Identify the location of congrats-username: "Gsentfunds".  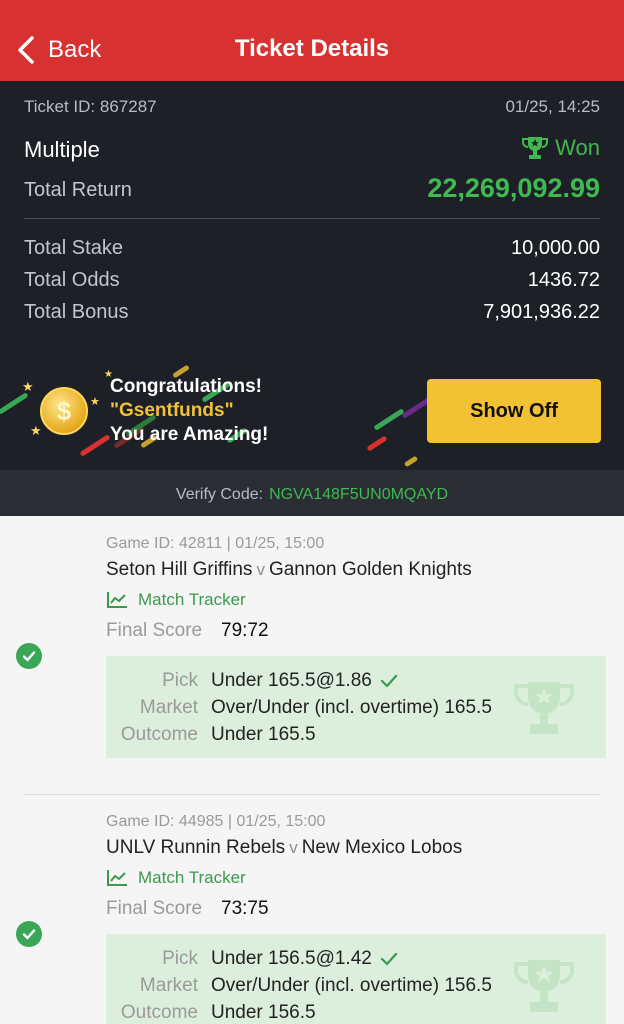
(172, 410).